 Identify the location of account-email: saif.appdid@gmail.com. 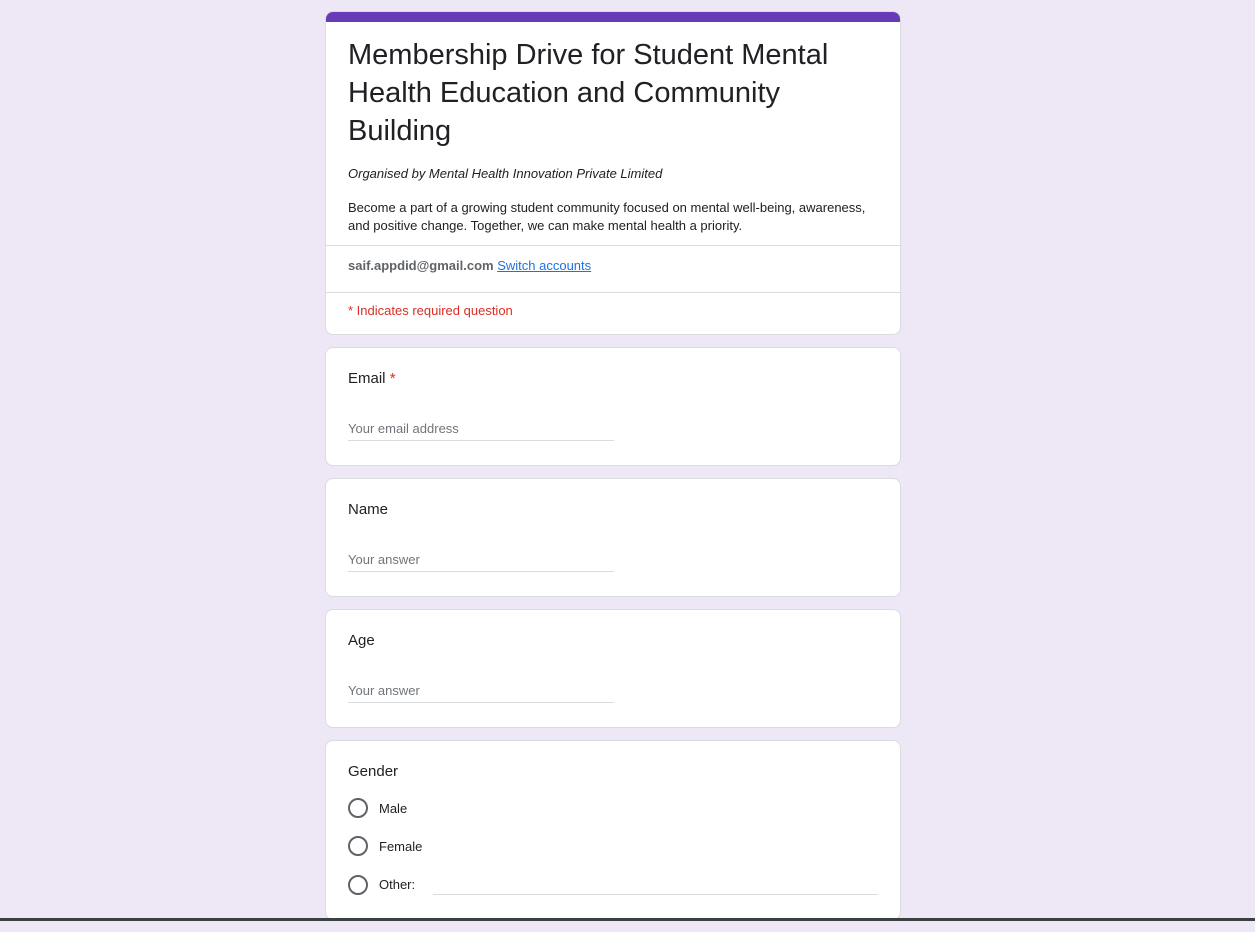
(421, 265).